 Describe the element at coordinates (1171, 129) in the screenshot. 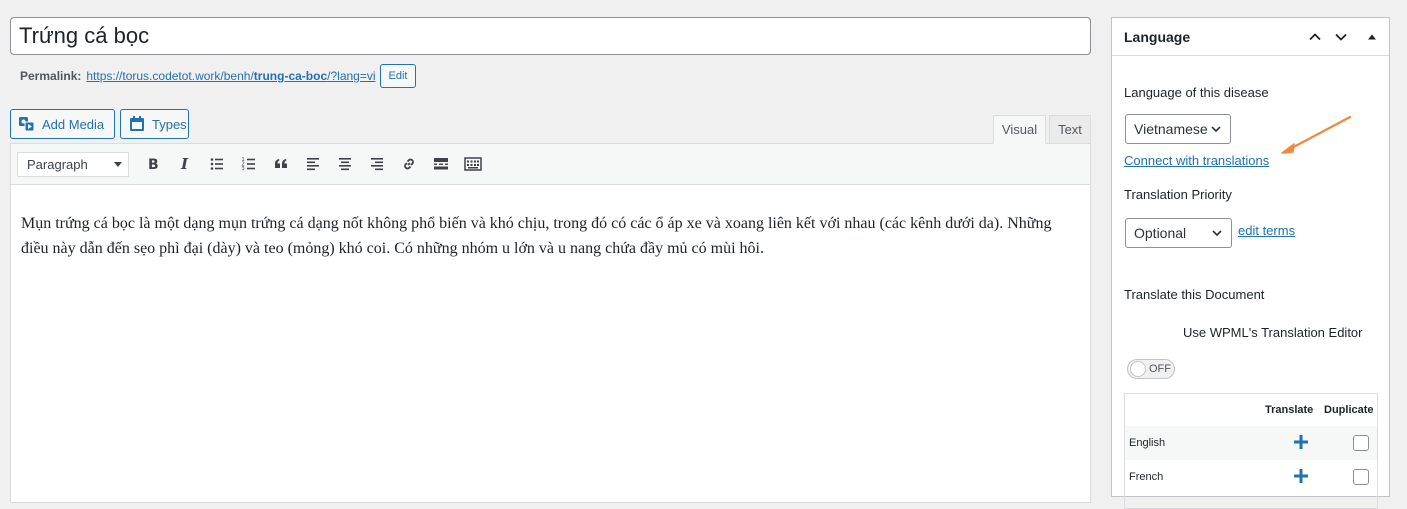

I see `language-select-value: Vietnamese` at that location.